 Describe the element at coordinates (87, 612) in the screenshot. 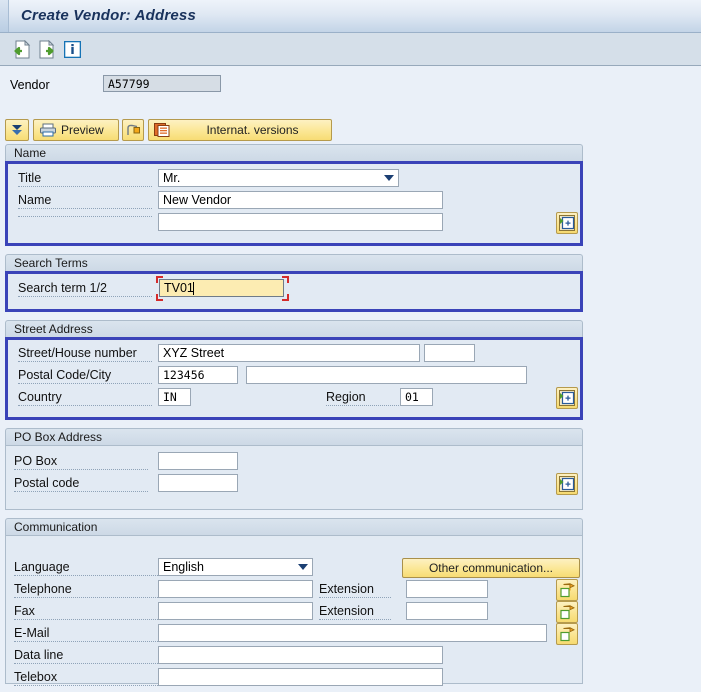

I see `fax-label: Fax` at that location.